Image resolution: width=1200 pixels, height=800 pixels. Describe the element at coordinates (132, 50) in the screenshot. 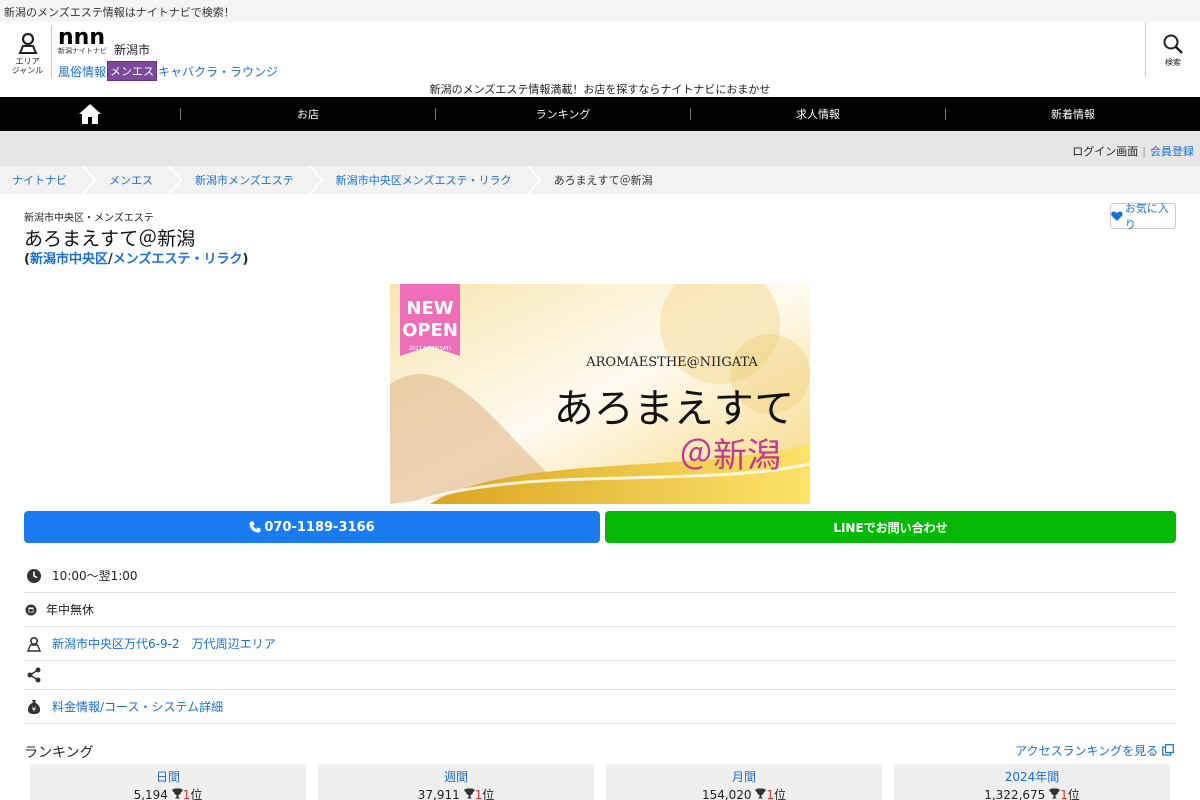

I see `region-label: 新潟市` at that location.